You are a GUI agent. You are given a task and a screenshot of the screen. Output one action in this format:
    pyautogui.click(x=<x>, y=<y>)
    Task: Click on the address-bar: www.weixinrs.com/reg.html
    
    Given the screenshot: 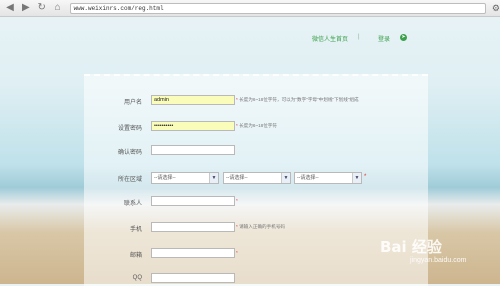 What is the action you would take?
    pyautogui.click(x=277, y=8)
    